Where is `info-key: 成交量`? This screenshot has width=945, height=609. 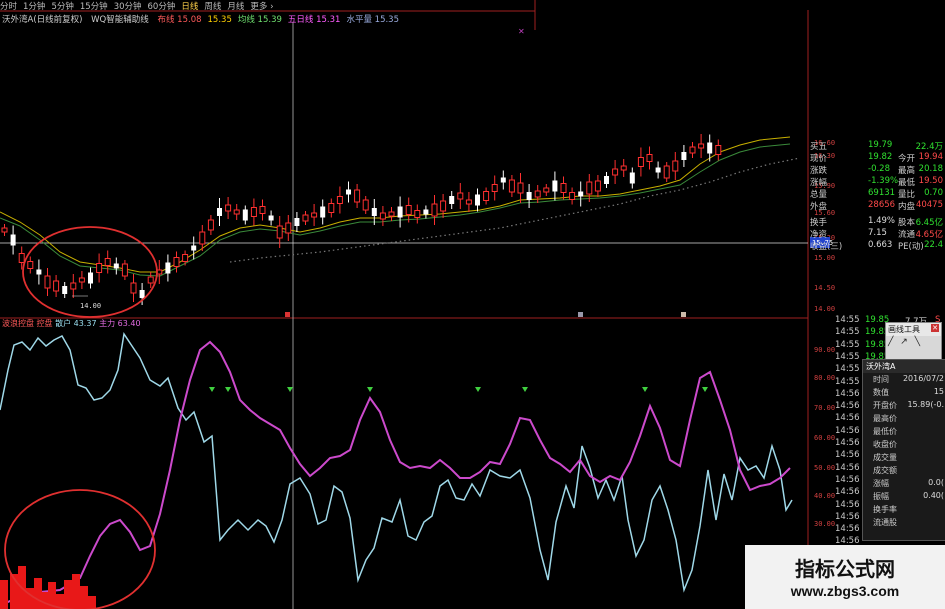 info-key: 成交量 is located at coordinates (885, 457).